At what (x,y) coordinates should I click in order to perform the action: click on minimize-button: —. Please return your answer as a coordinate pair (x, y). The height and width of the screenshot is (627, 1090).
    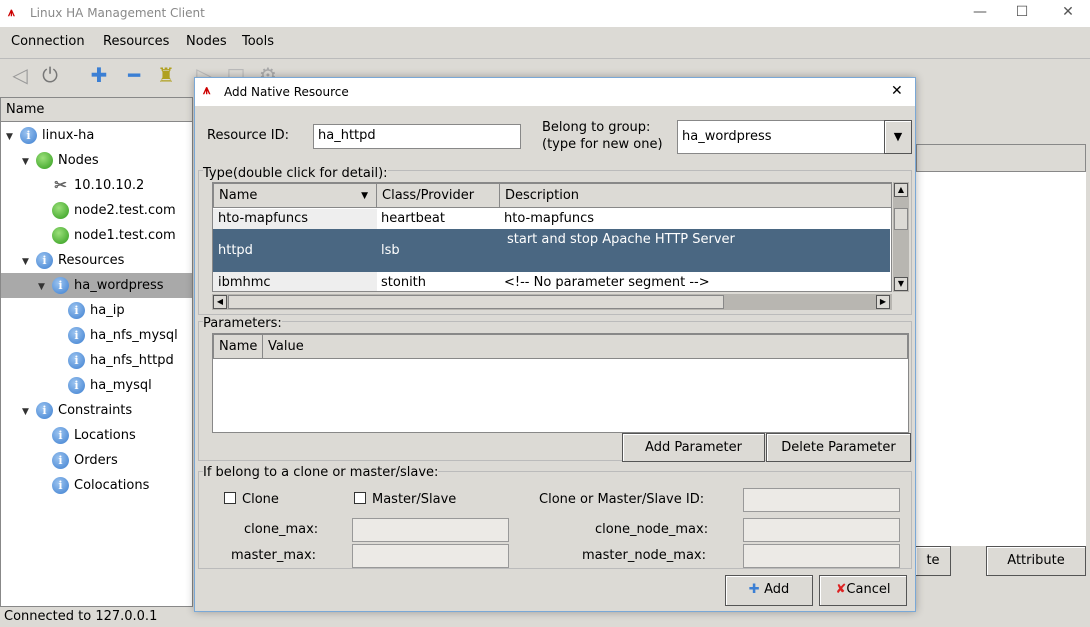
    Looking at the image, I should click on (980, 14).